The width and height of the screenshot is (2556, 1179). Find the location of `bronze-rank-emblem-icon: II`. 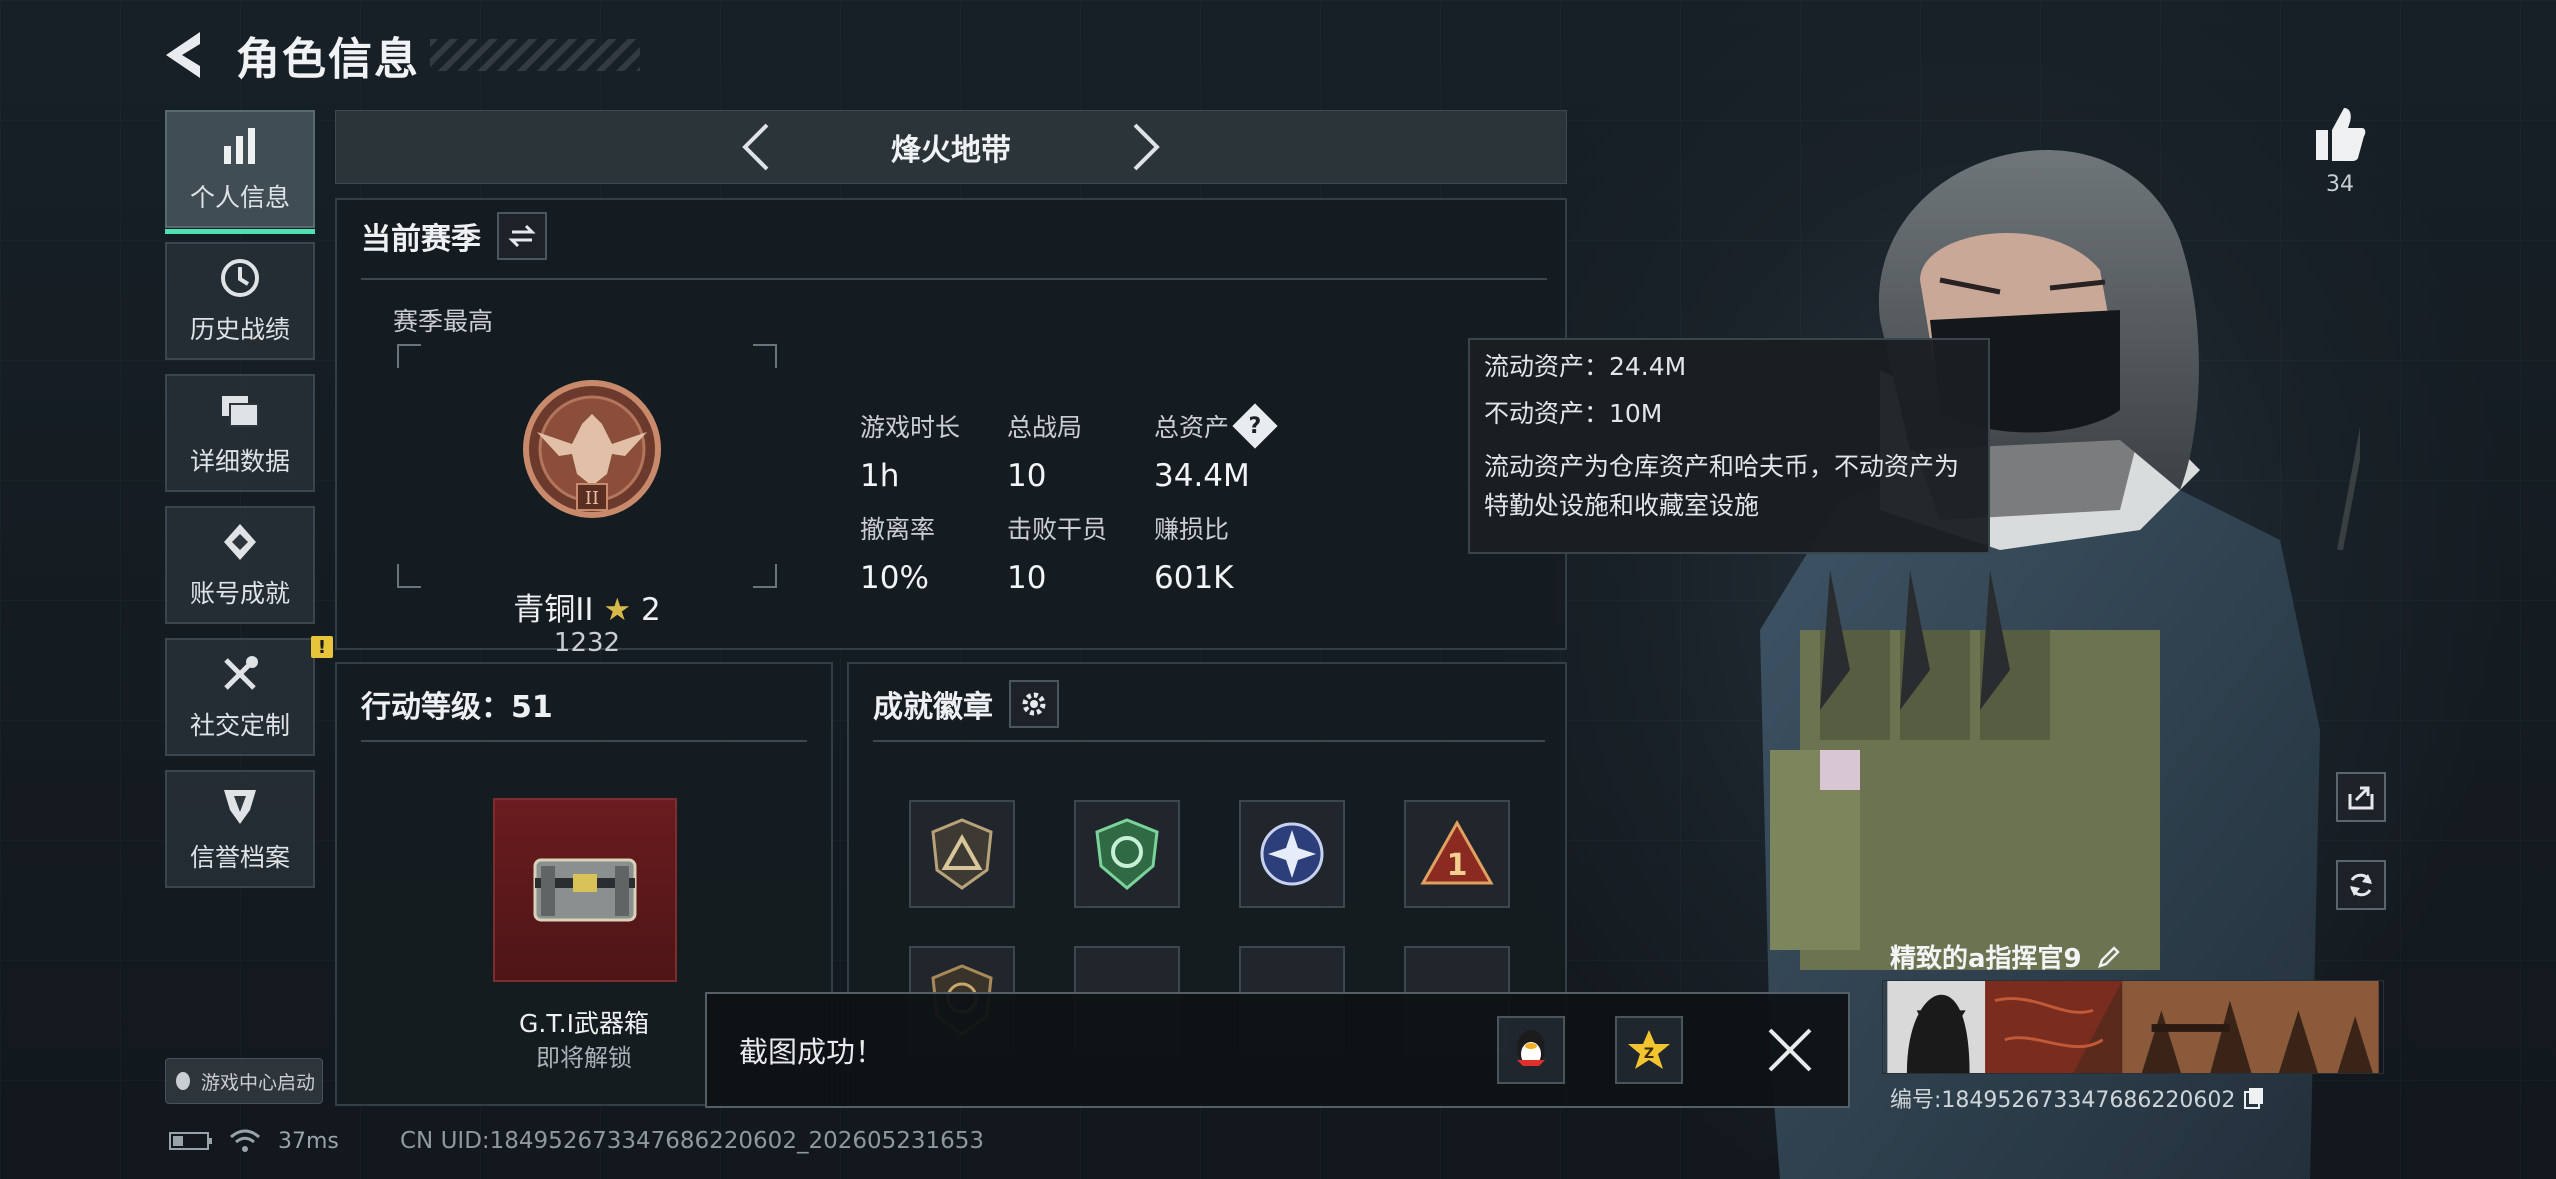

bronze-rank-emblem-icon: II is located at coordinates (592, 449).